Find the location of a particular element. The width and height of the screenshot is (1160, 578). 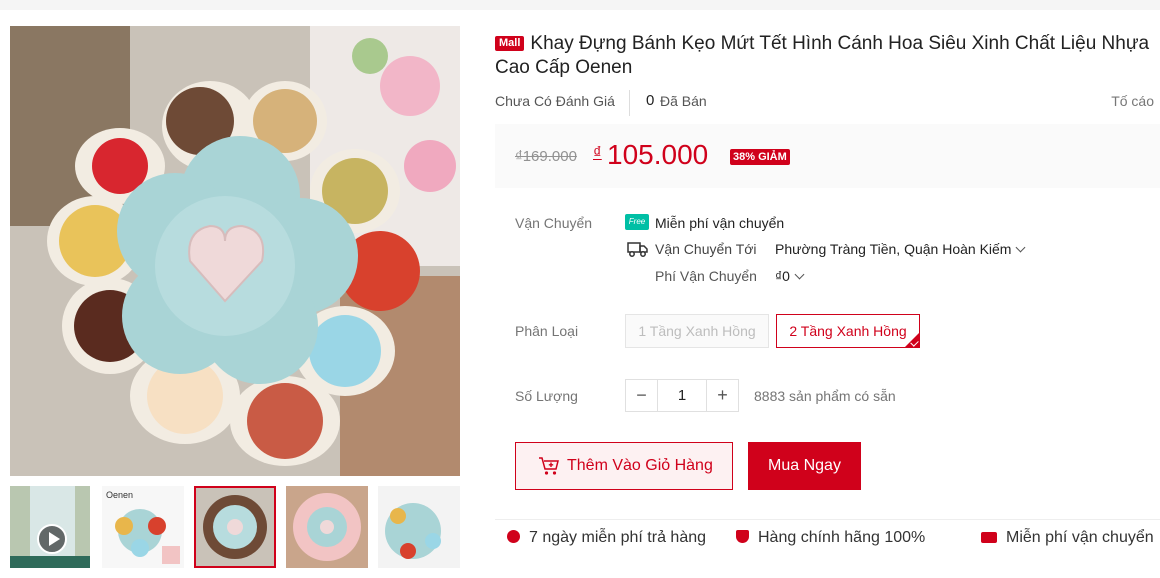

add-to-cart-button: Thêm Vào Giỏ Hàng is located at coordinates (624, 466).